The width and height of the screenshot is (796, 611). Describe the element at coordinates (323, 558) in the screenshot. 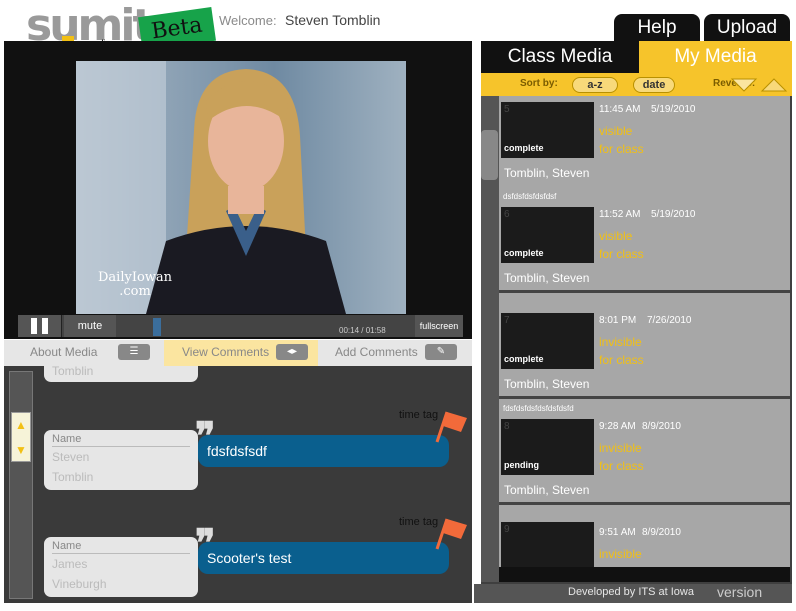

I see `comment-bubble: Scooter's test` at that location.